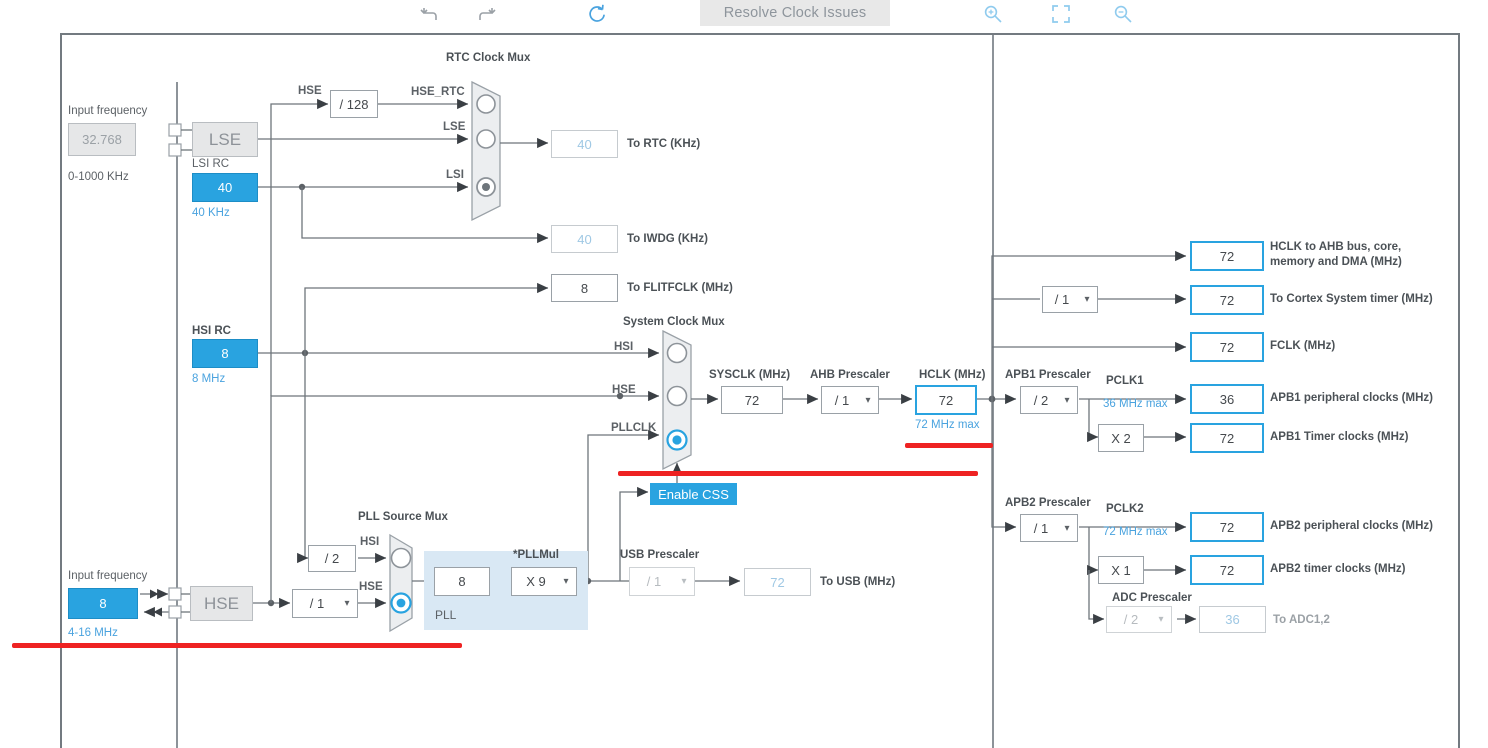 The width and height of the screenshot is (1488, 748). I want to click on apb1-prescaler-select: / 2 ▾, so click(1049, 400).